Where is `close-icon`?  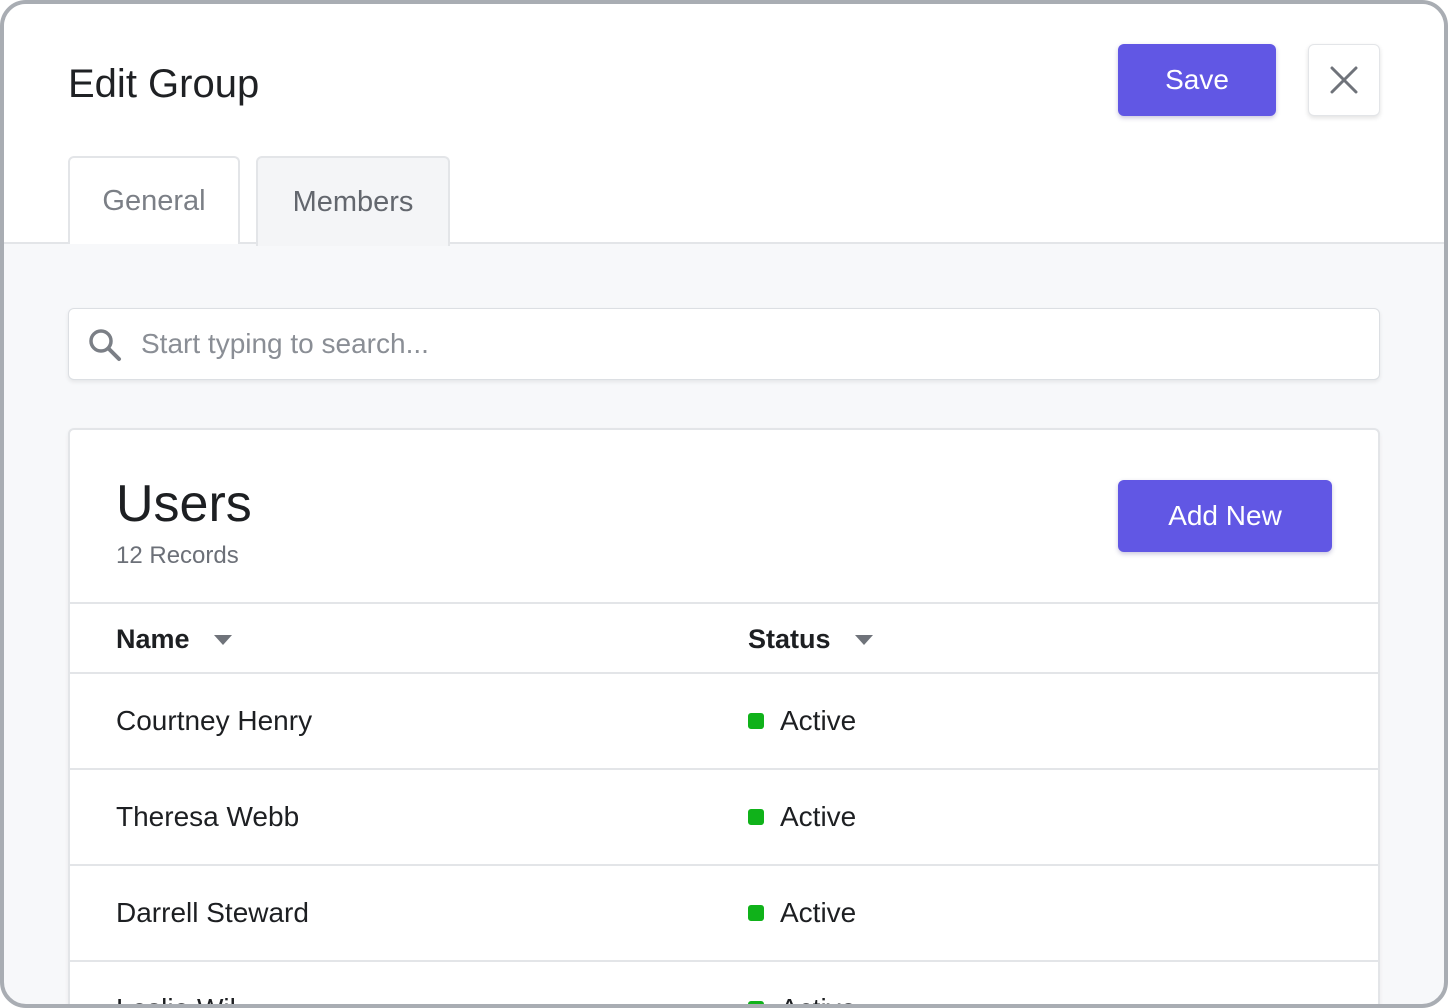 close-icon is located at coordinates (1344, 80).